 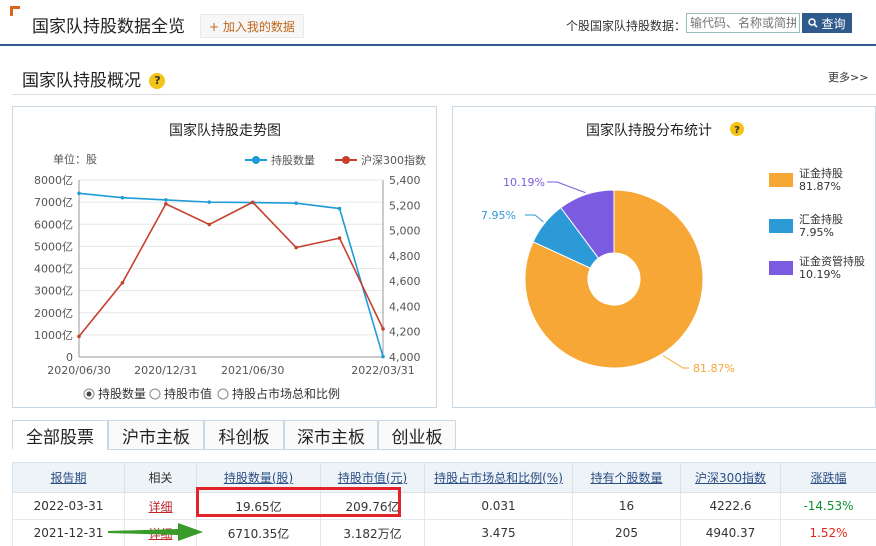 I want to click on y-right-tick: 5,200, so click(x=405, y=205).